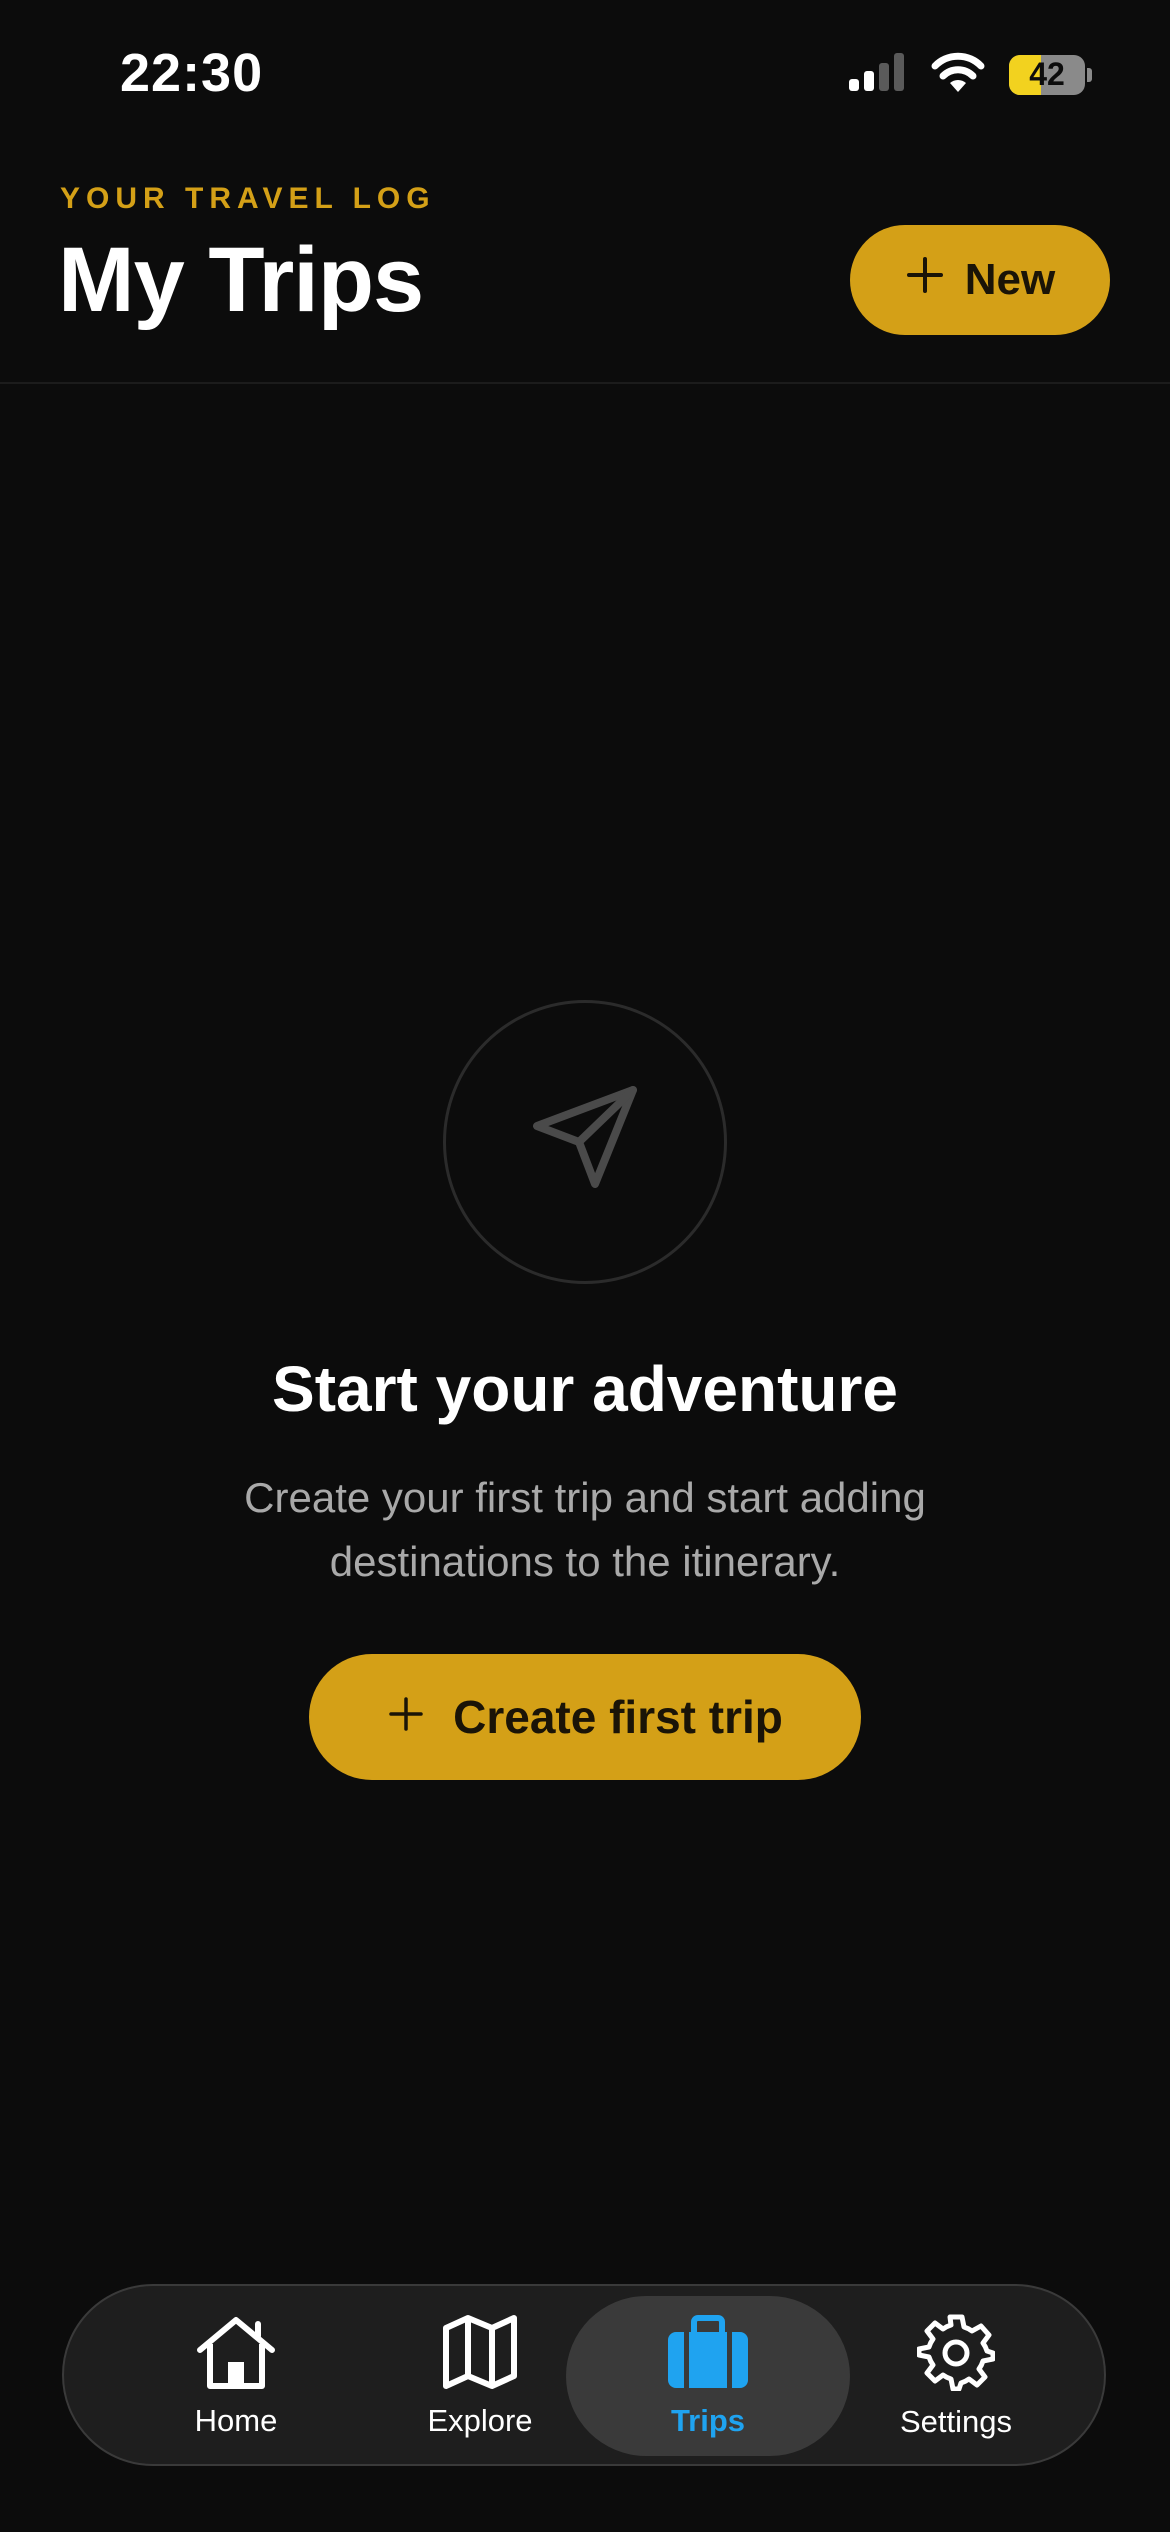 The height and width of the screenshot is (2532, 1170). I want to click on page-title: My Trips, so click(241, 280).